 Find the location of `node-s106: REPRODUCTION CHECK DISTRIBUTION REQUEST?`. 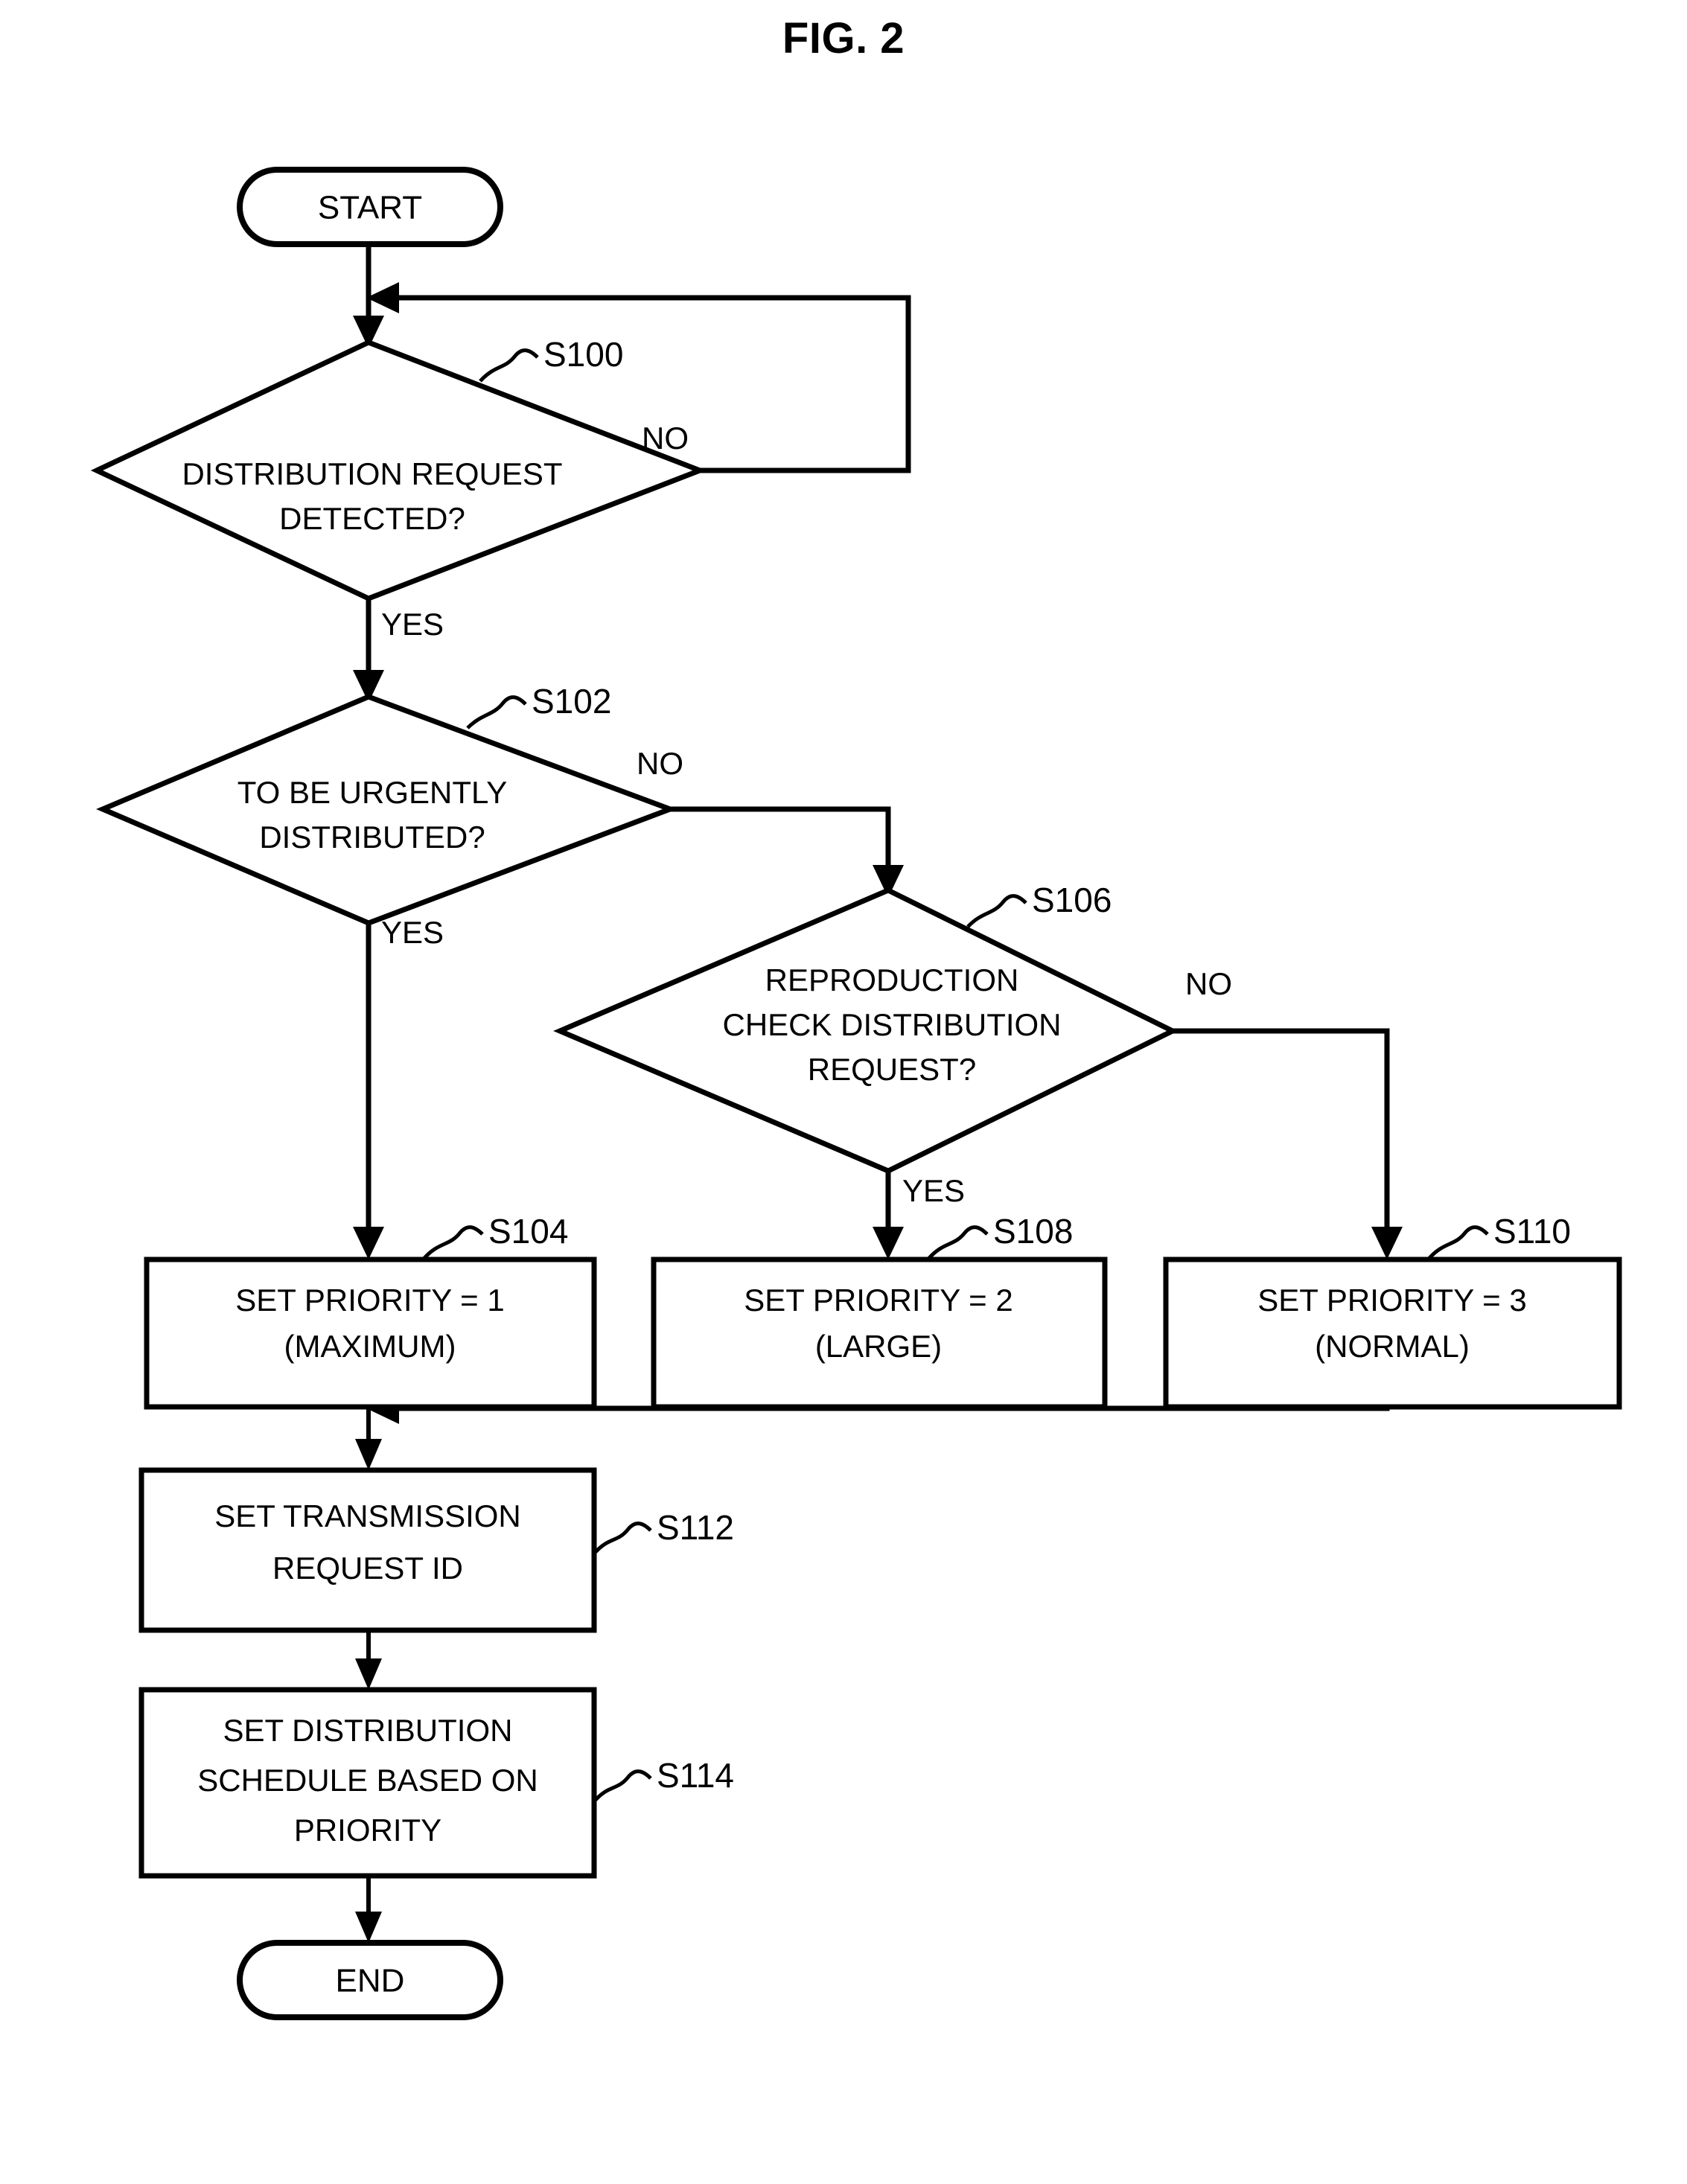

node-s106: REPRODUCTION CHECK DISTRIBUTION REQUEST? is located at coordinates (866, 1030).